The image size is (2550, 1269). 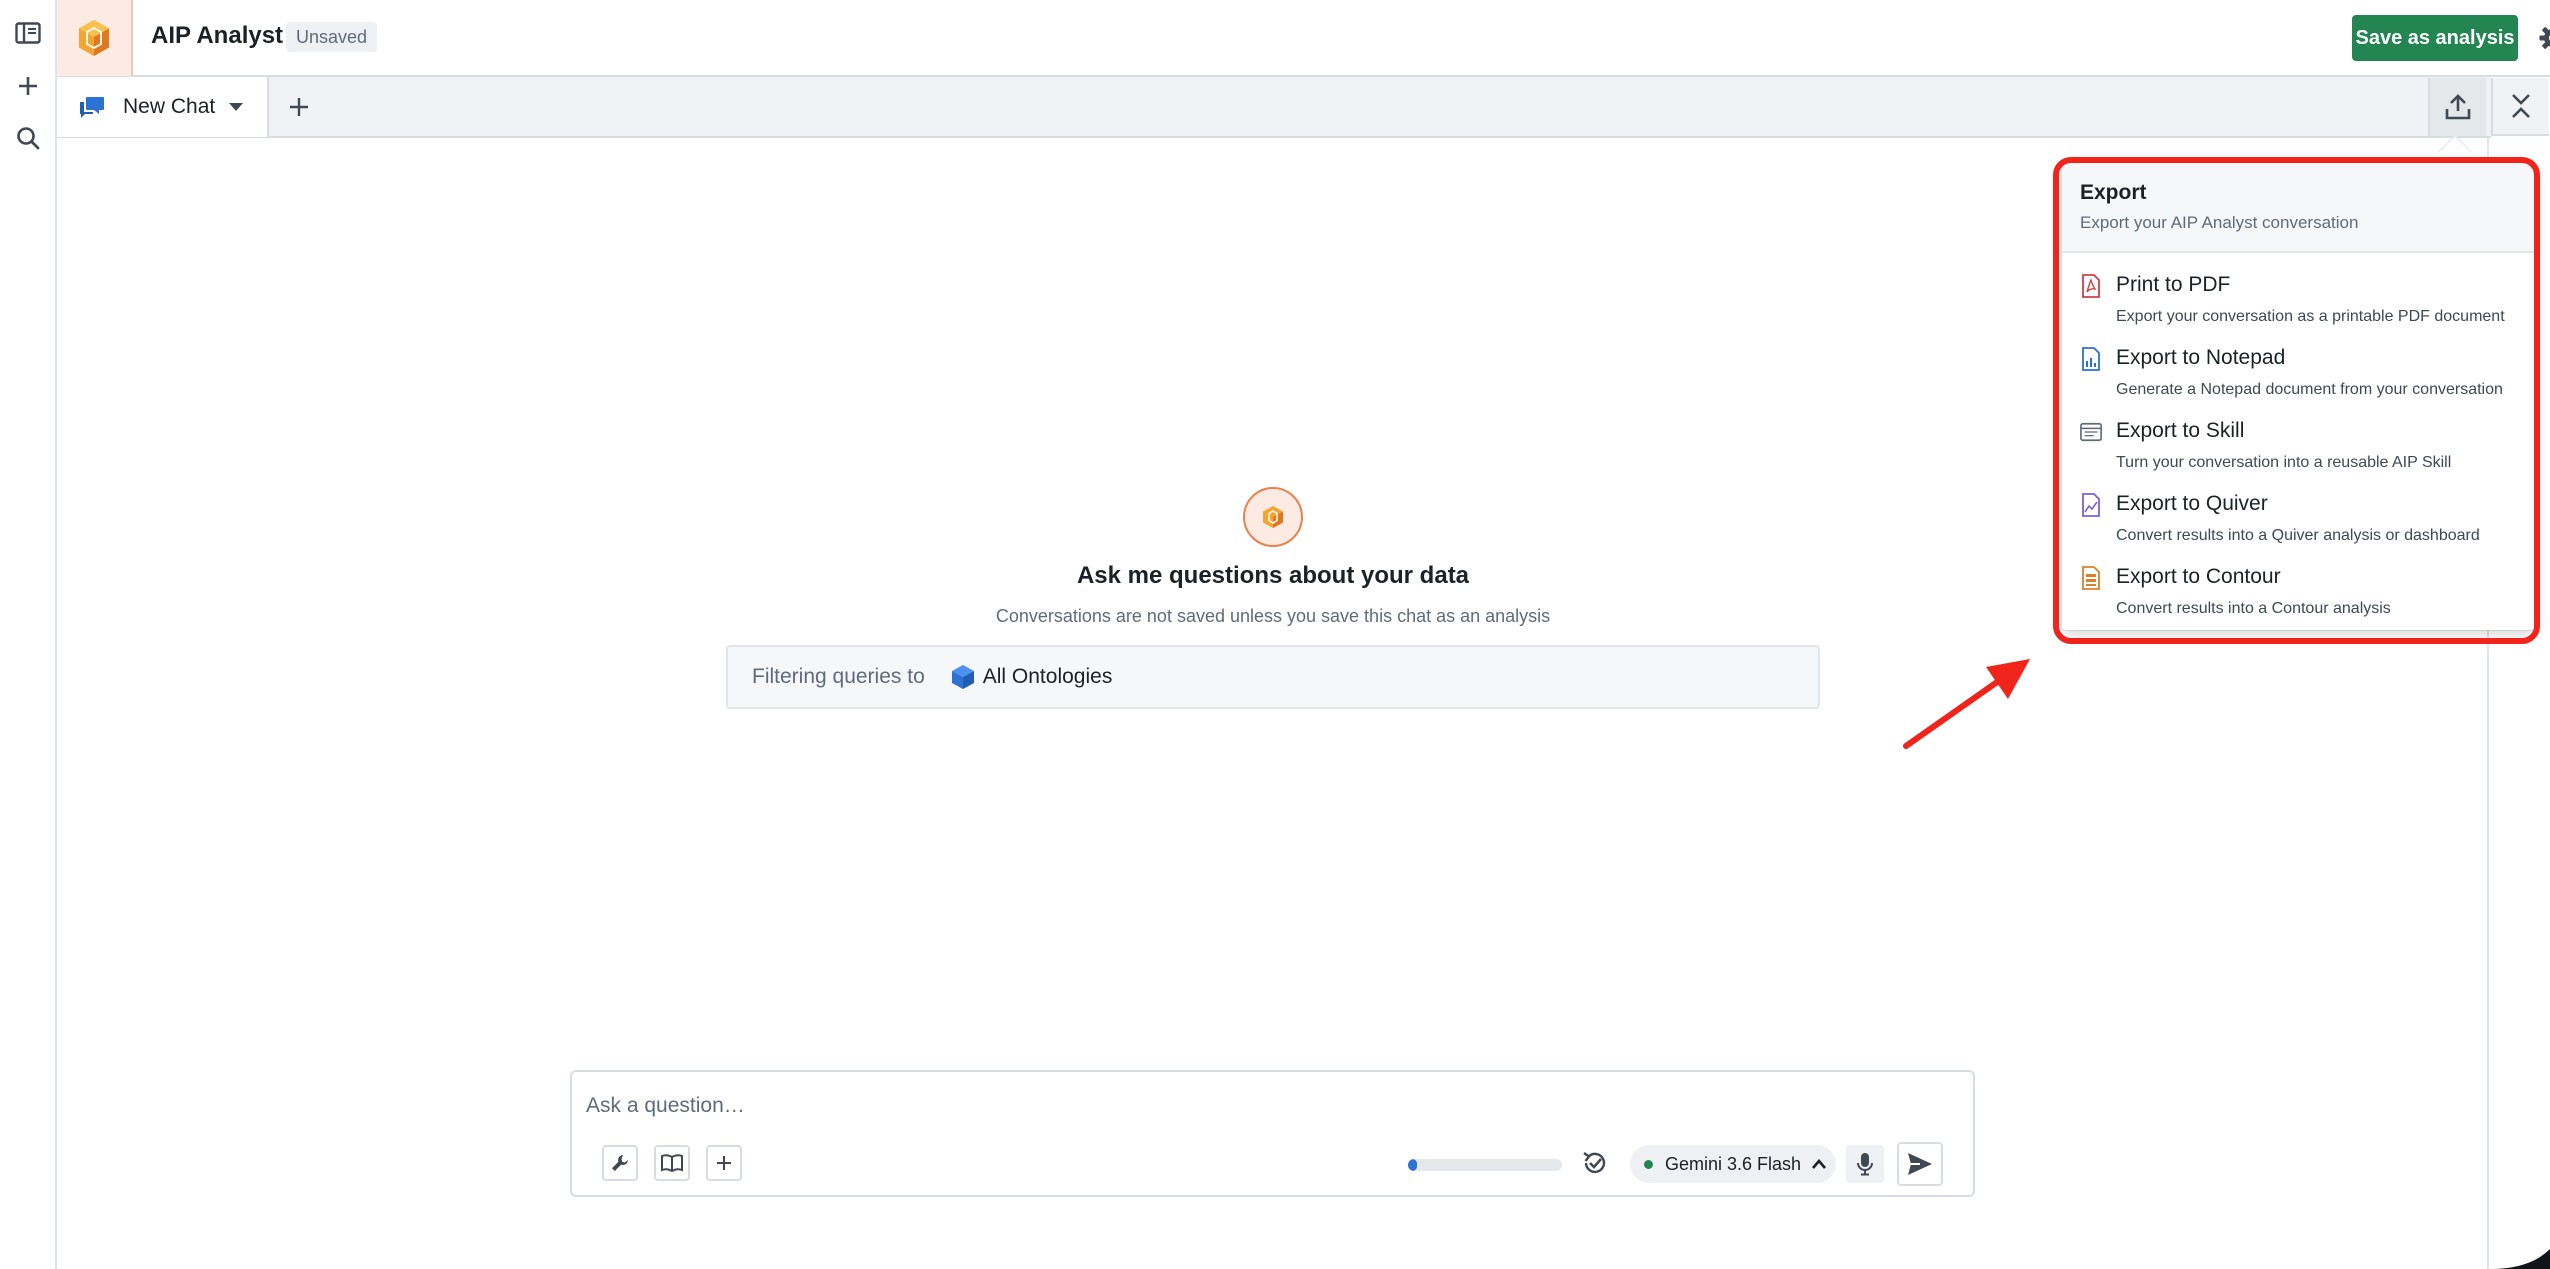 I want to click on chat-bubbles-icon, so click(x=92, y=107).